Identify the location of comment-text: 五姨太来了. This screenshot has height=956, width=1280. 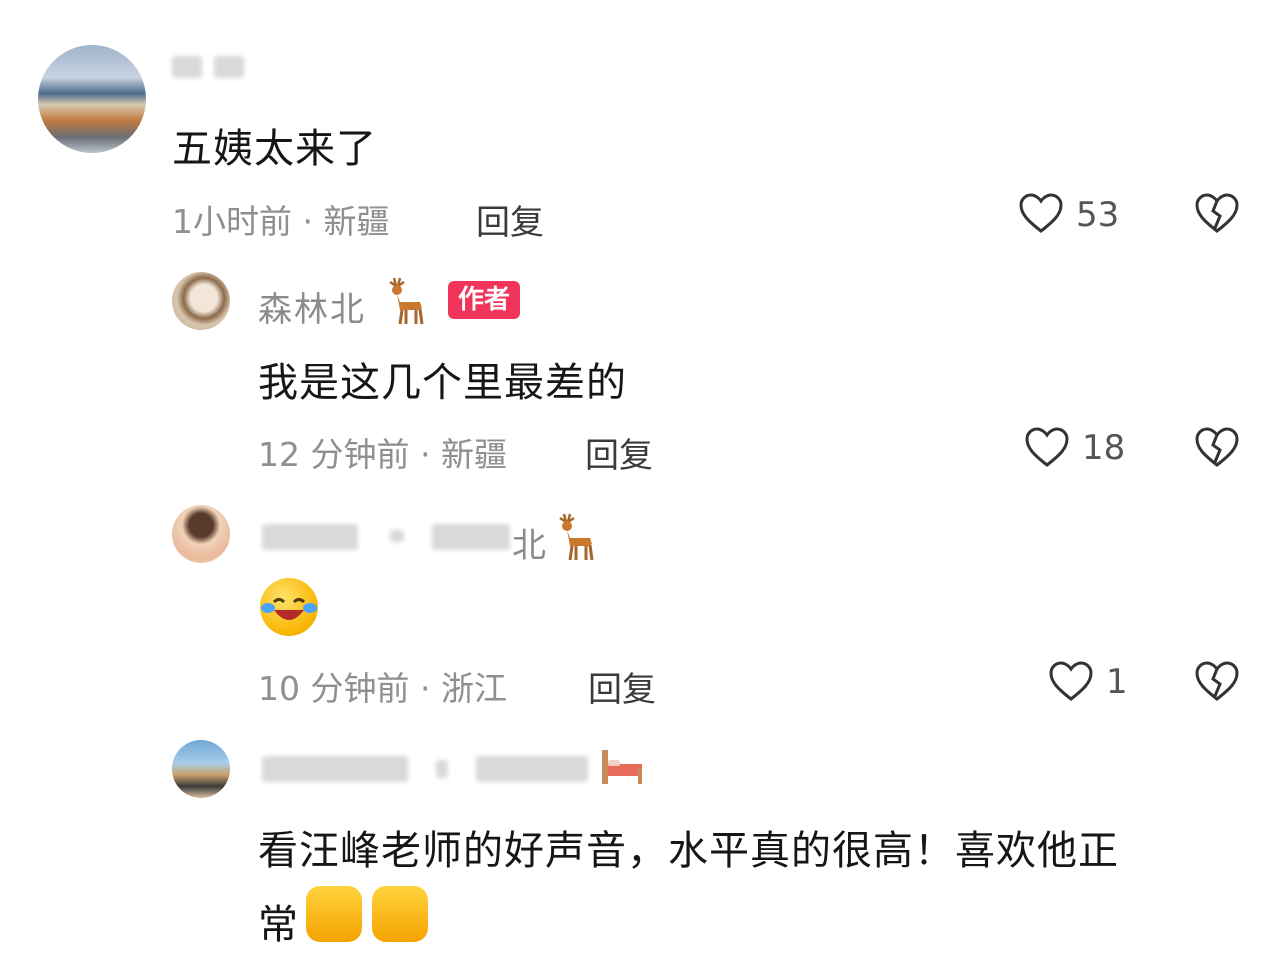
(274, 149).